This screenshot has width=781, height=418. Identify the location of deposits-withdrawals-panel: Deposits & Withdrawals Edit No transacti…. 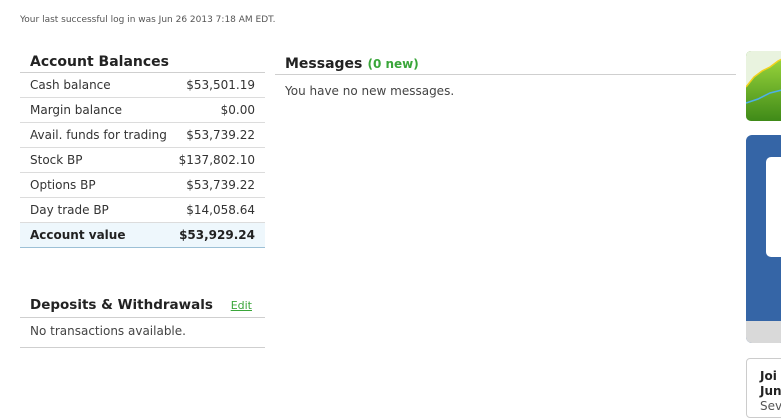
(142, 320).